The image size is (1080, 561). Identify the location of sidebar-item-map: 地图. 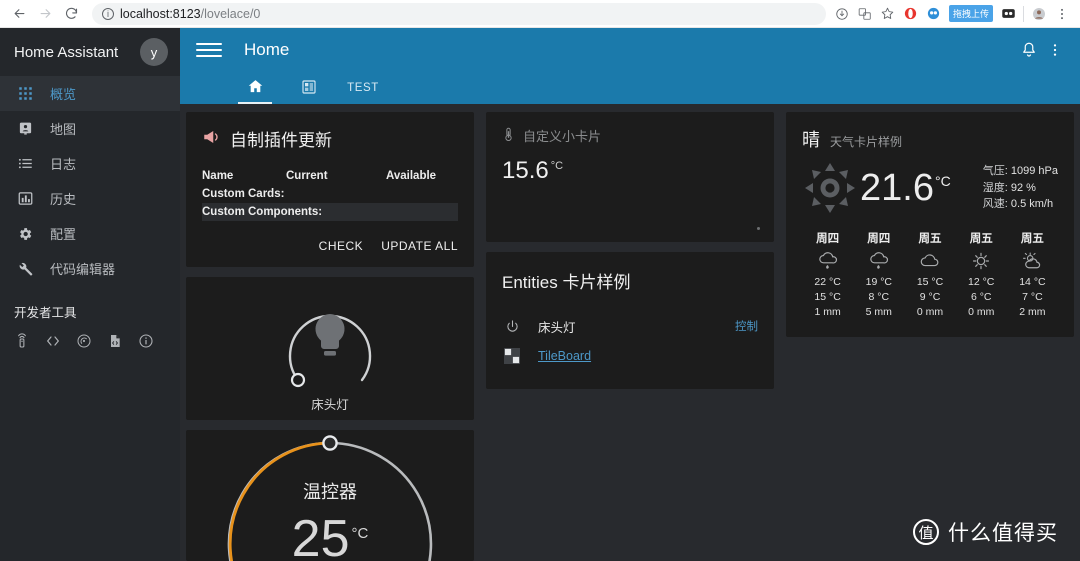
(90, 128).